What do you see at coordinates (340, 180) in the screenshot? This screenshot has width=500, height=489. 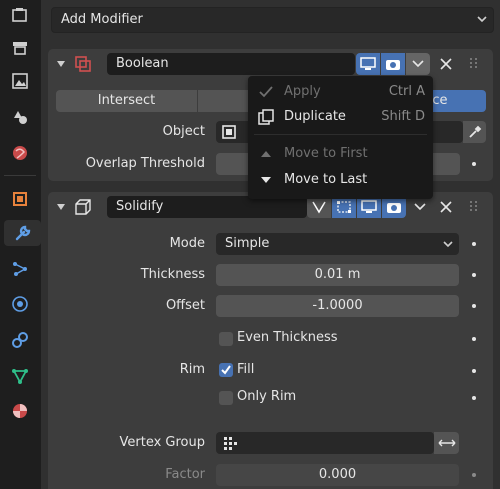 I see `menu-item-move-to-last: Move to Last` at bounding box center [340, 180].